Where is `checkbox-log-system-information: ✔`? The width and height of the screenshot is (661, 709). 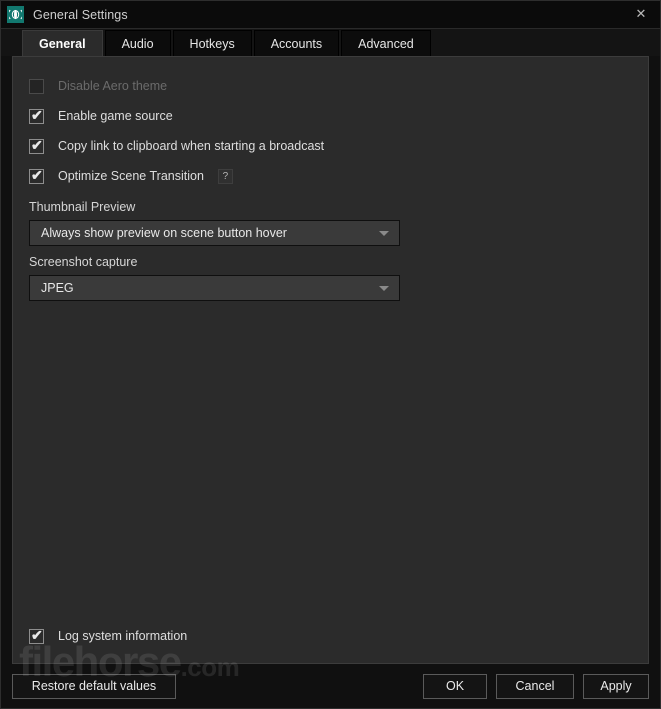
checkbox-log-system-information: ✔ is located at coordinates (36, 635).